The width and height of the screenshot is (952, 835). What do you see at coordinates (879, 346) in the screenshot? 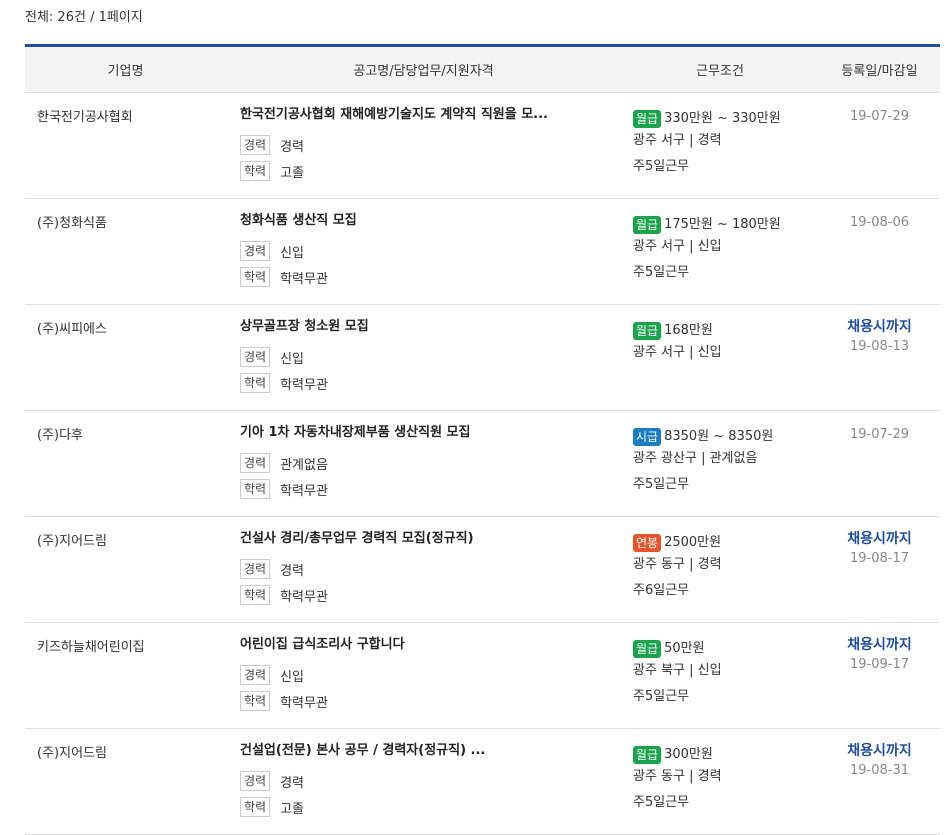
I see `posted-date: 19-08-13` at bounding box center [879, 346].